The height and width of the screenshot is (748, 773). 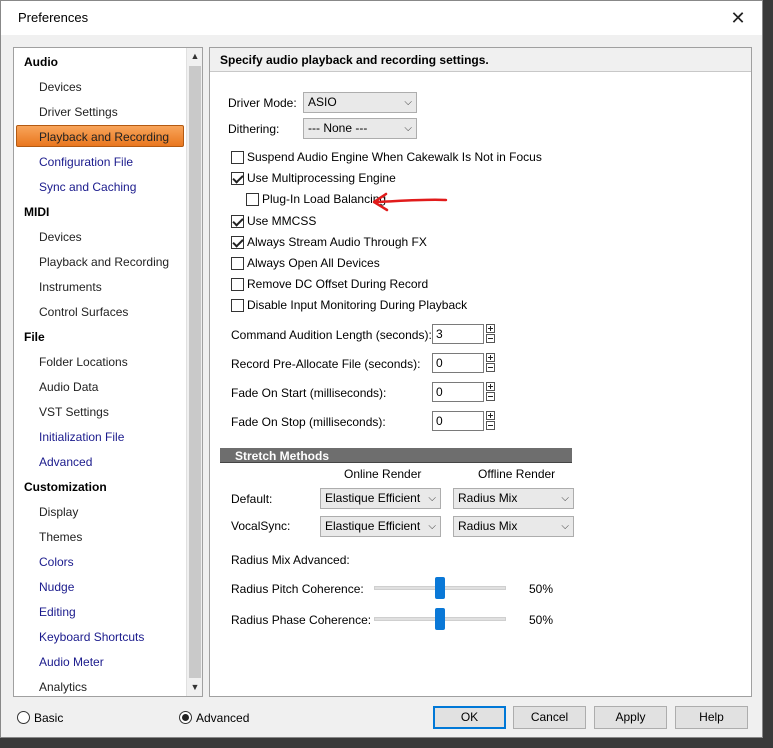 I want to click on checkbox-label-disable-input-monitoring: Disable Input Monitoring During Playback, so click(x=357, y=305).